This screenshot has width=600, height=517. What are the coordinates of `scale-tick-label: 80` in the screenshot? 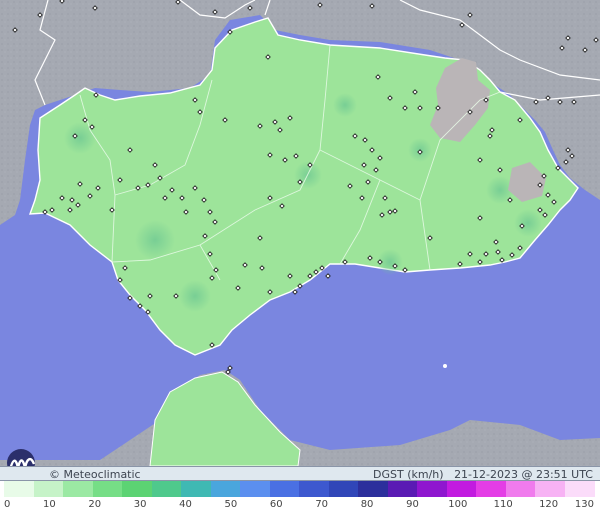 It's located at (367, 504).